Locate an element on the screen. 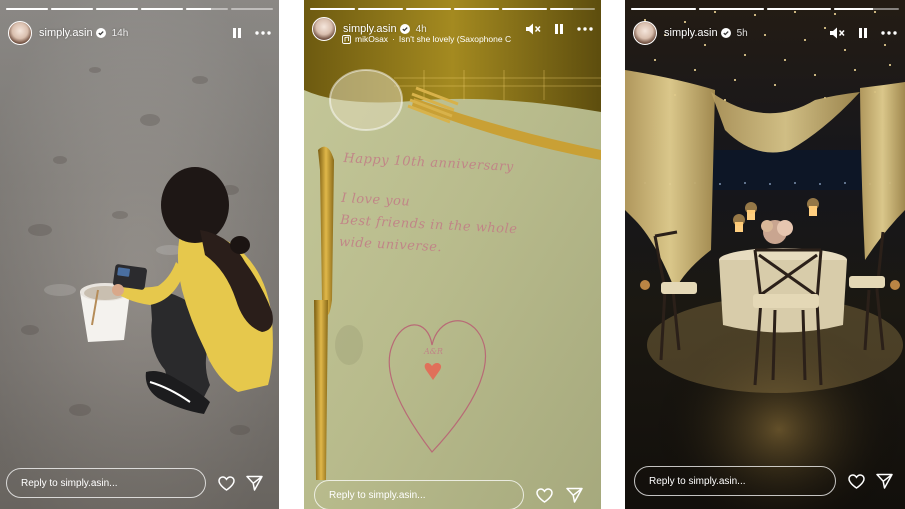 This screenshot has width=905, height=509. music-artist: mikOsax is located at coordinates (372, 39).